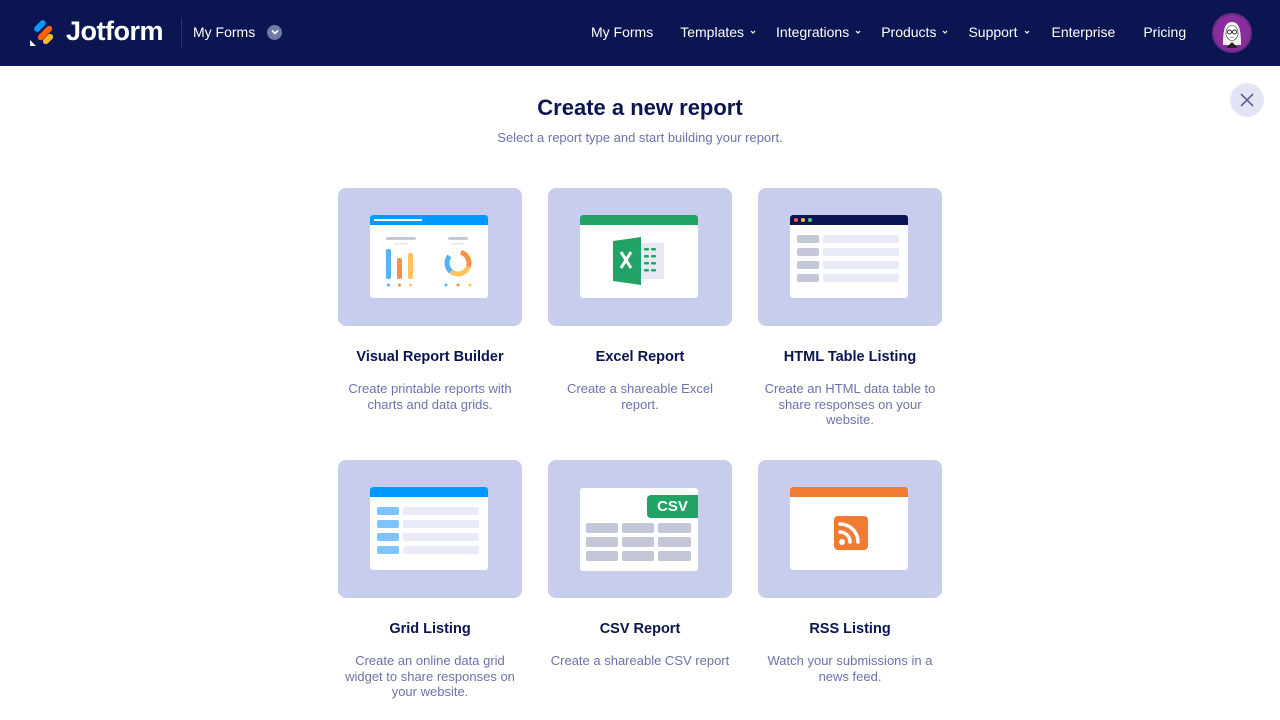  I want to click on report-type-description: Create a shareable CSV report, so click(640, 660).